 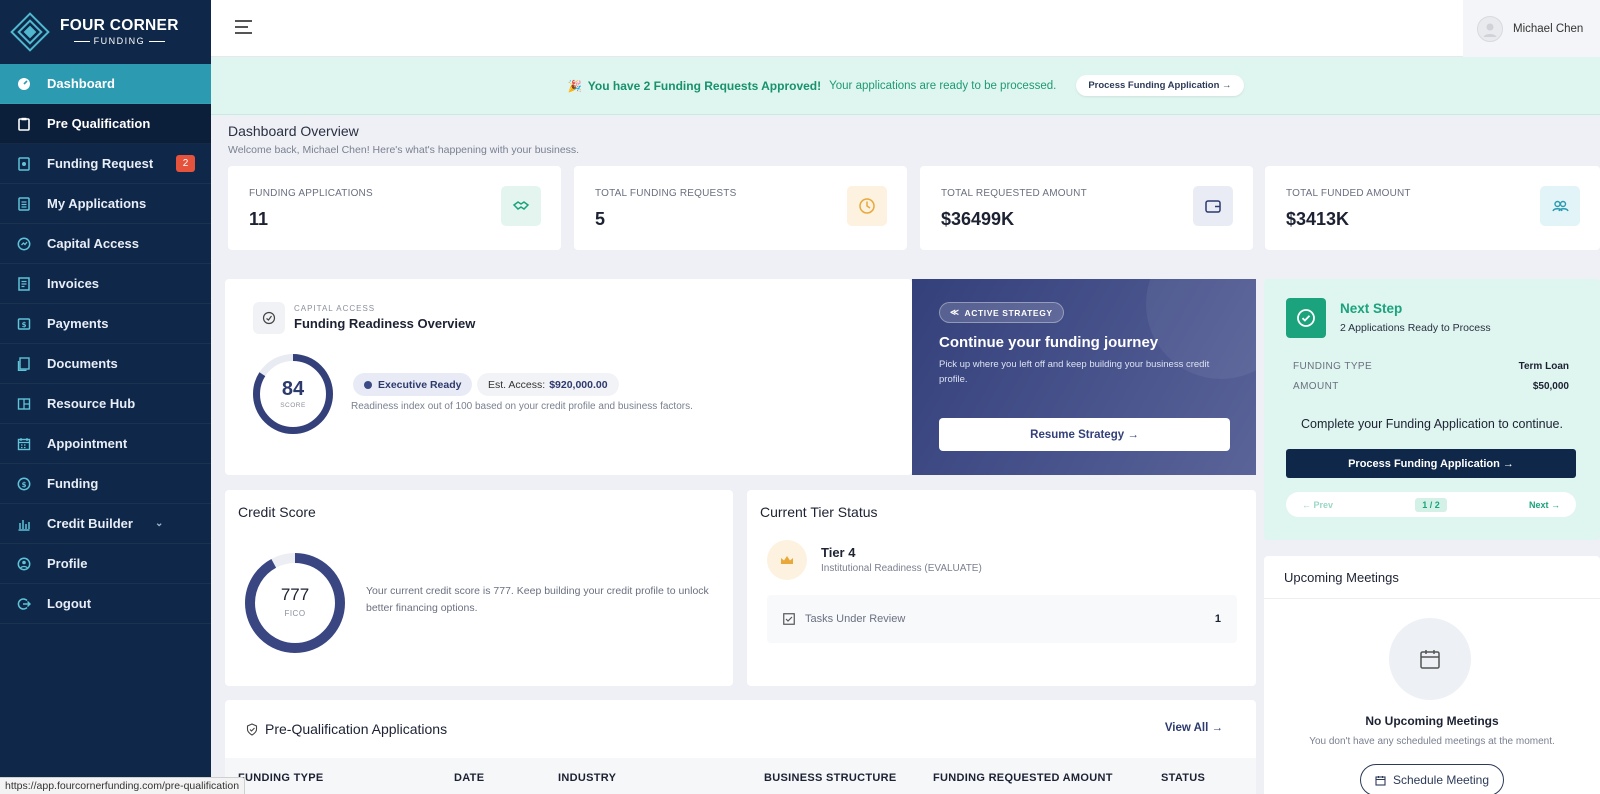 What do you see at coordinates (105, 404) in the screenshot?
I see `sidebar-item-resource-hub: Resource Hub` at bounding box center [105, 404].